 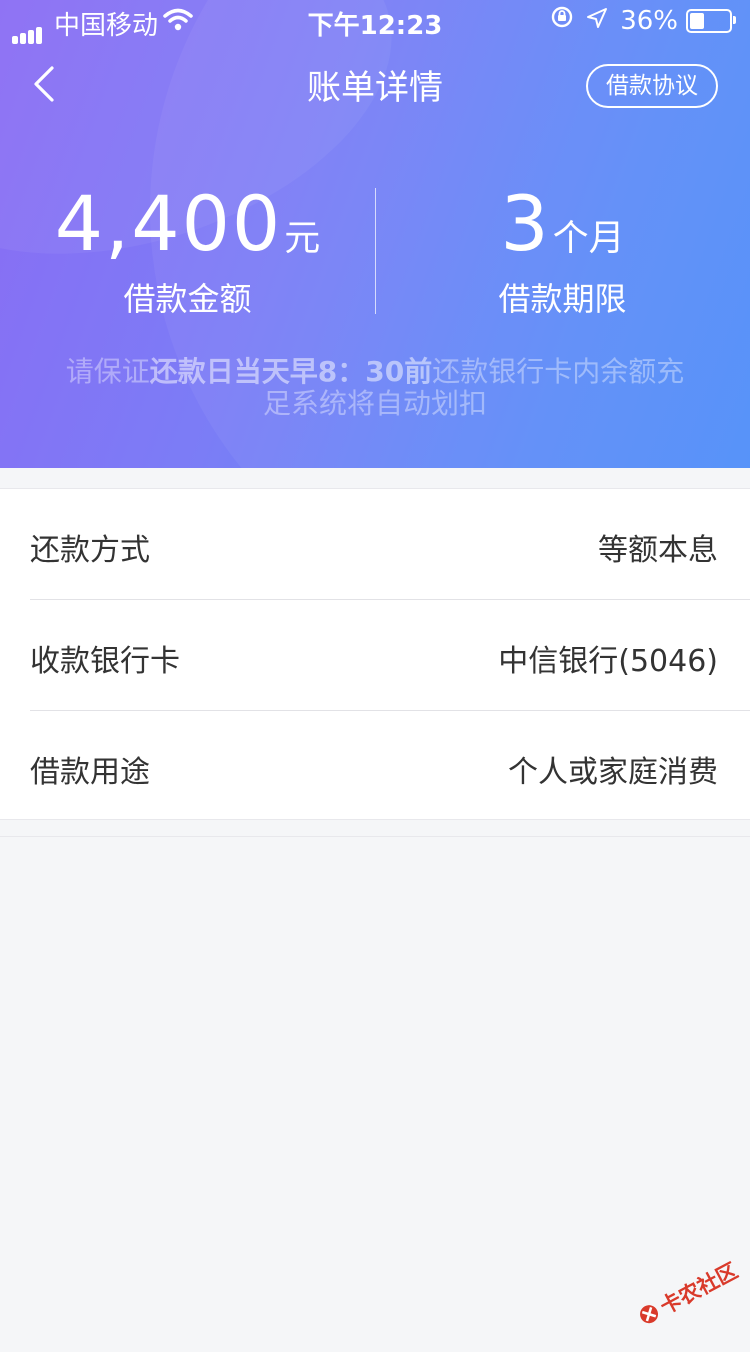 What do you see at coordinates (658, 550) in the screenshot?
I see `detail-value: 等额本息` at bounding box center [658, 550].